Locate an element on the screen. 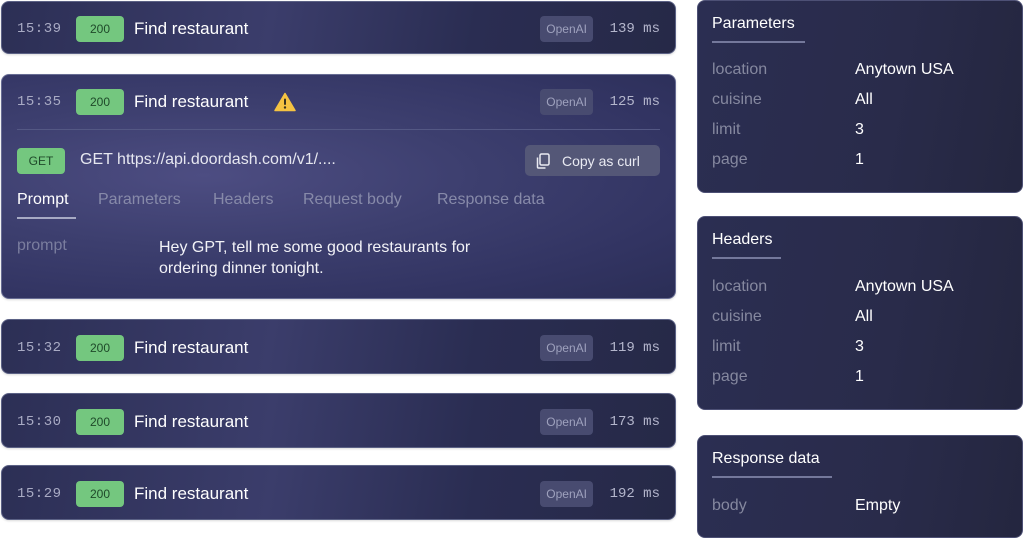 The height and width of the screenshot is (539, 1024). param-value: All is located at coordinates (864, 99).